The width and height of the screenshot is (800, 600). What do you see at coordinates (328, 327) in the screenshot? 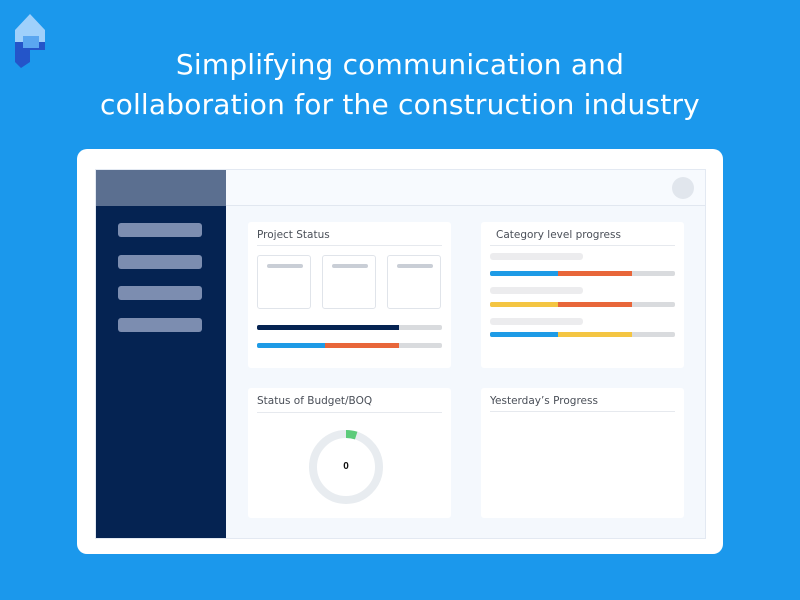
I see `bar-segment-navy` at bounding box center [328, 327].